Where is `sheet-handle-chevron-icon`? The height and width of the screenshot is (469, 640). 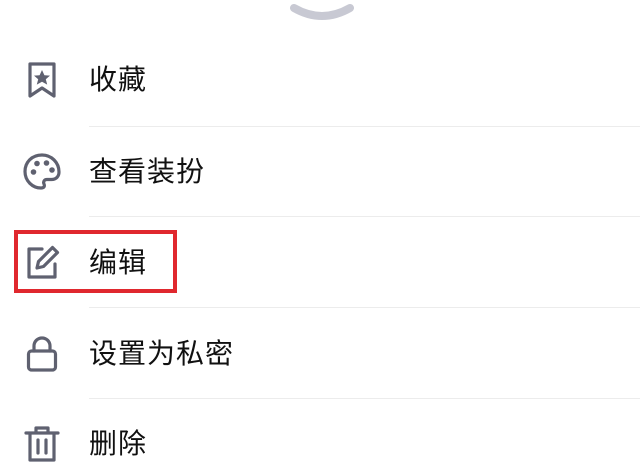 sheet-handle-chevron-icon is located at coordinates (322, 11).